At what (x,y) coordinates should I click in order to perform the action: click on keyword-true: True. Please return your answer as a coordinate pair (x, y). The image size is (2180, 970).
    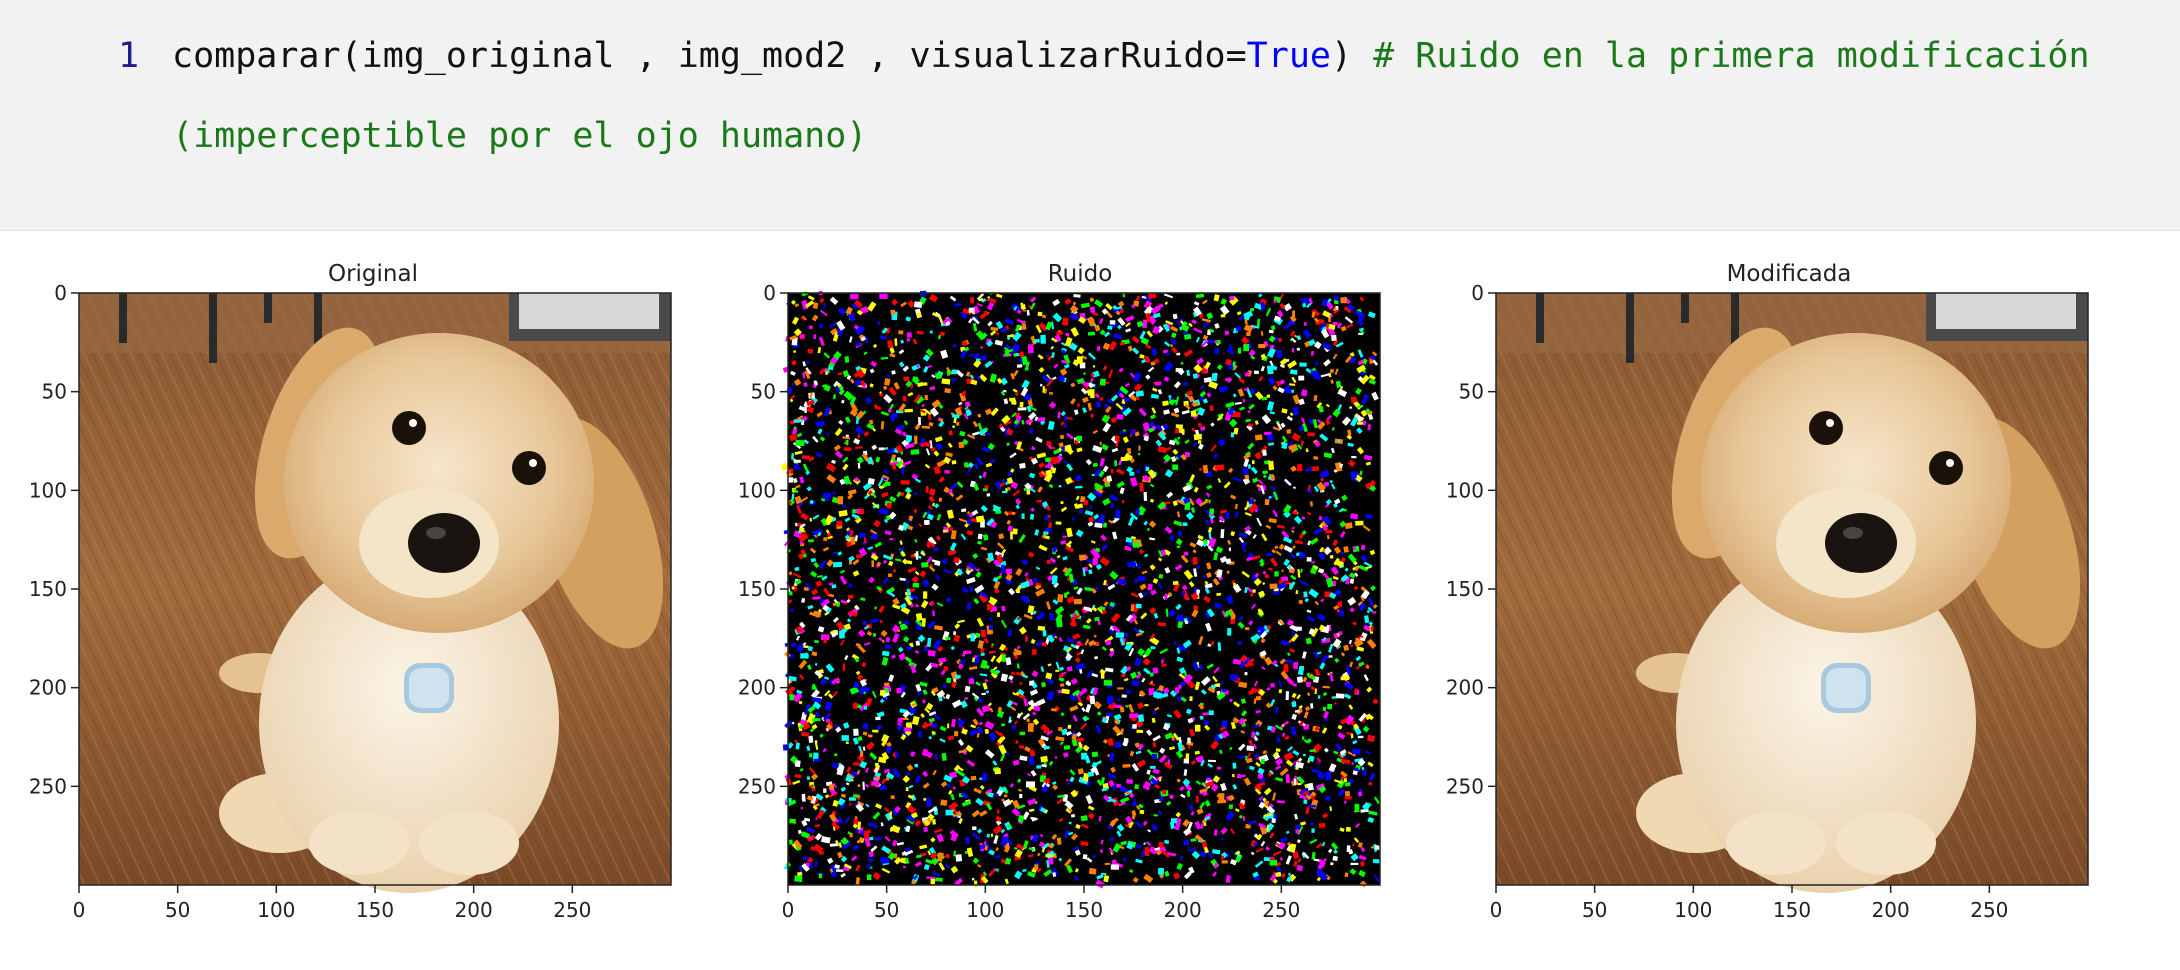
    Looking at the image, I should click on (1288, 56).